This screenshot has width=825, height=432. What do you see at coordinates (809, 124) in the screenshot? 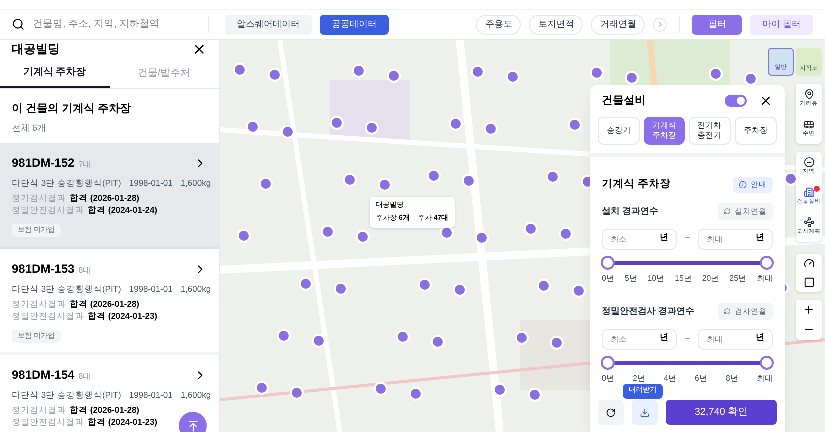
I see `bus-icon` at bounding box center [809, 124].